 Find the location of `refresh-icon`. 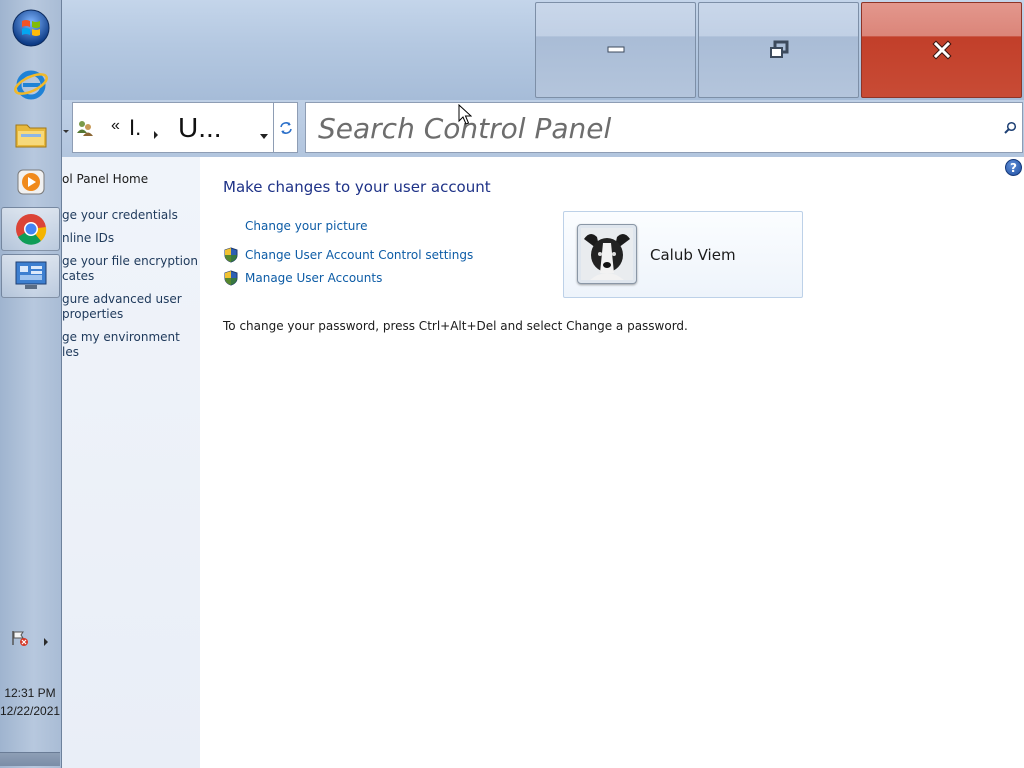

refresh-icon is located at coordinates (286, 127).